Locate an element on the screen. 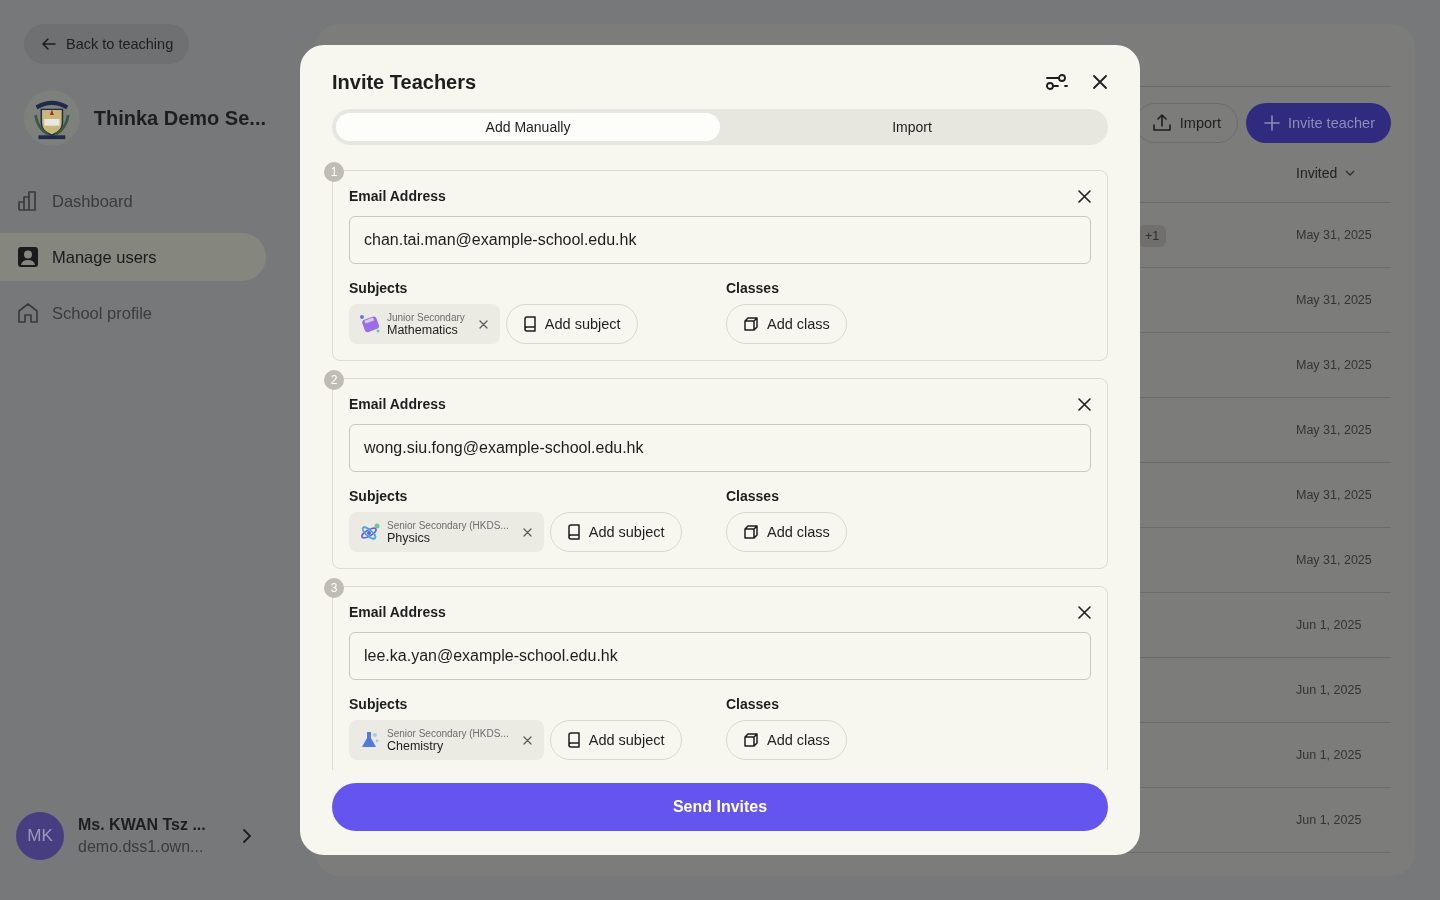  atom-icon is located at coordinates (370, 532).